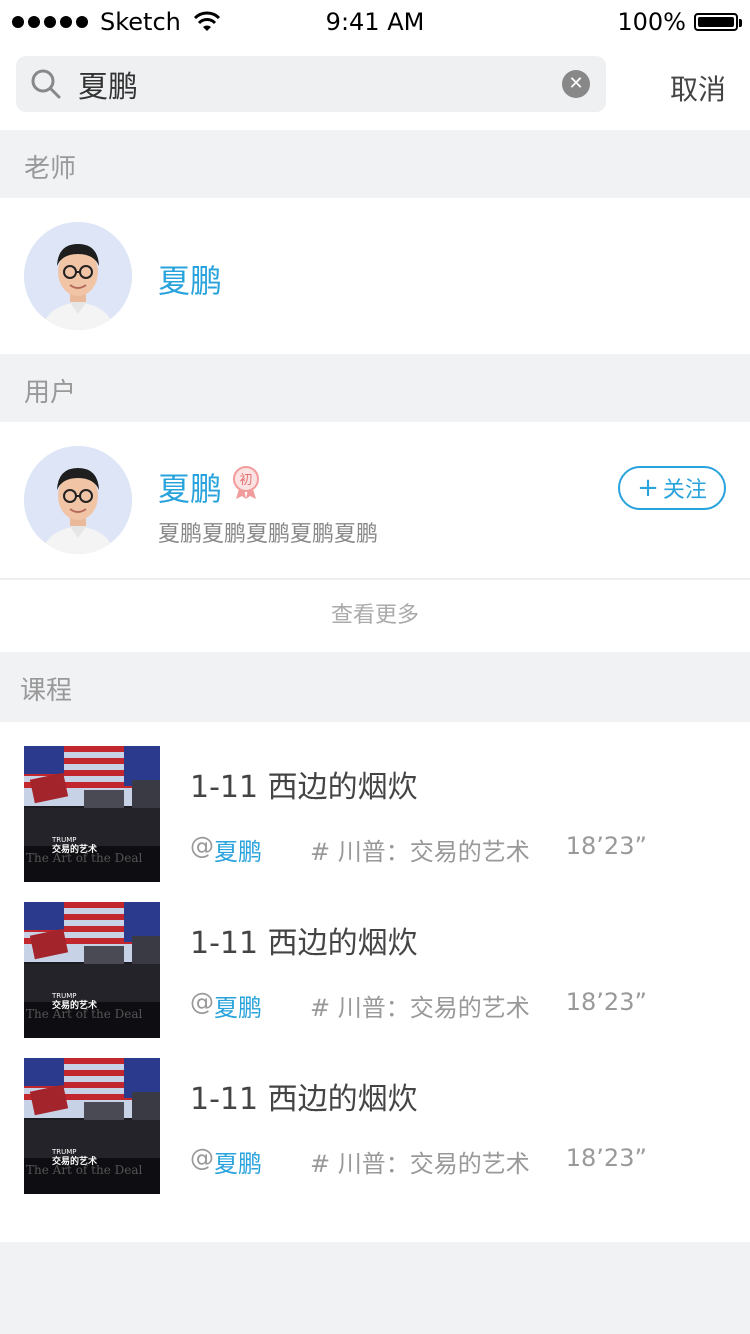  I want to click on search-box: ✕, so click(311, 84).